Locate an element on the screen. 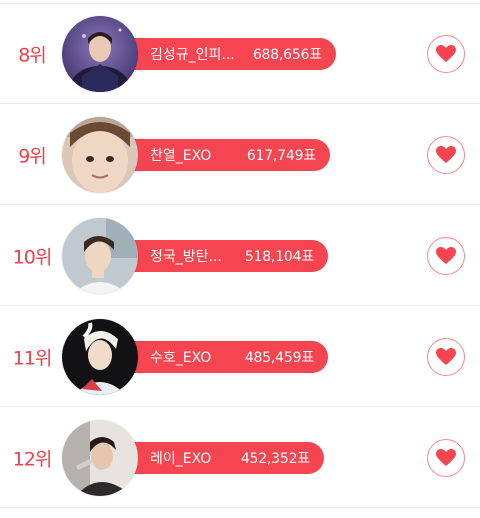 The image size is (480, 518). rank-label: 12위 is located at coordinates (32, 459).